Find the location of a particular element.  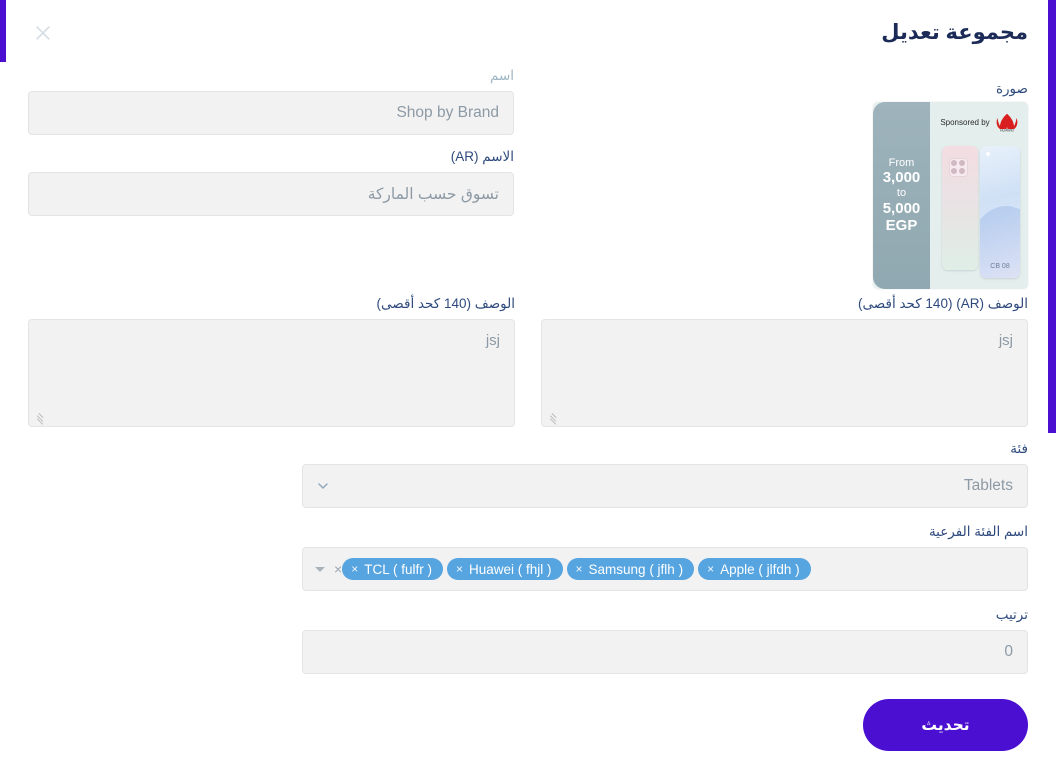

order-input-value: 0 is located at coordinates (1008, 651).